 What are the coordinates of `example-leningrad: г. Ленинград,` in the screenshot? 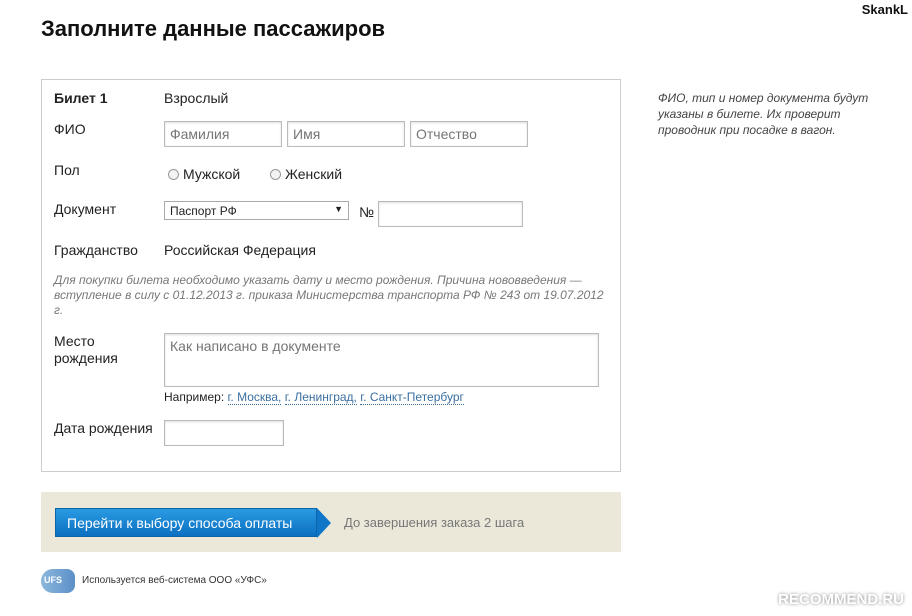 It's located at (320, 397).